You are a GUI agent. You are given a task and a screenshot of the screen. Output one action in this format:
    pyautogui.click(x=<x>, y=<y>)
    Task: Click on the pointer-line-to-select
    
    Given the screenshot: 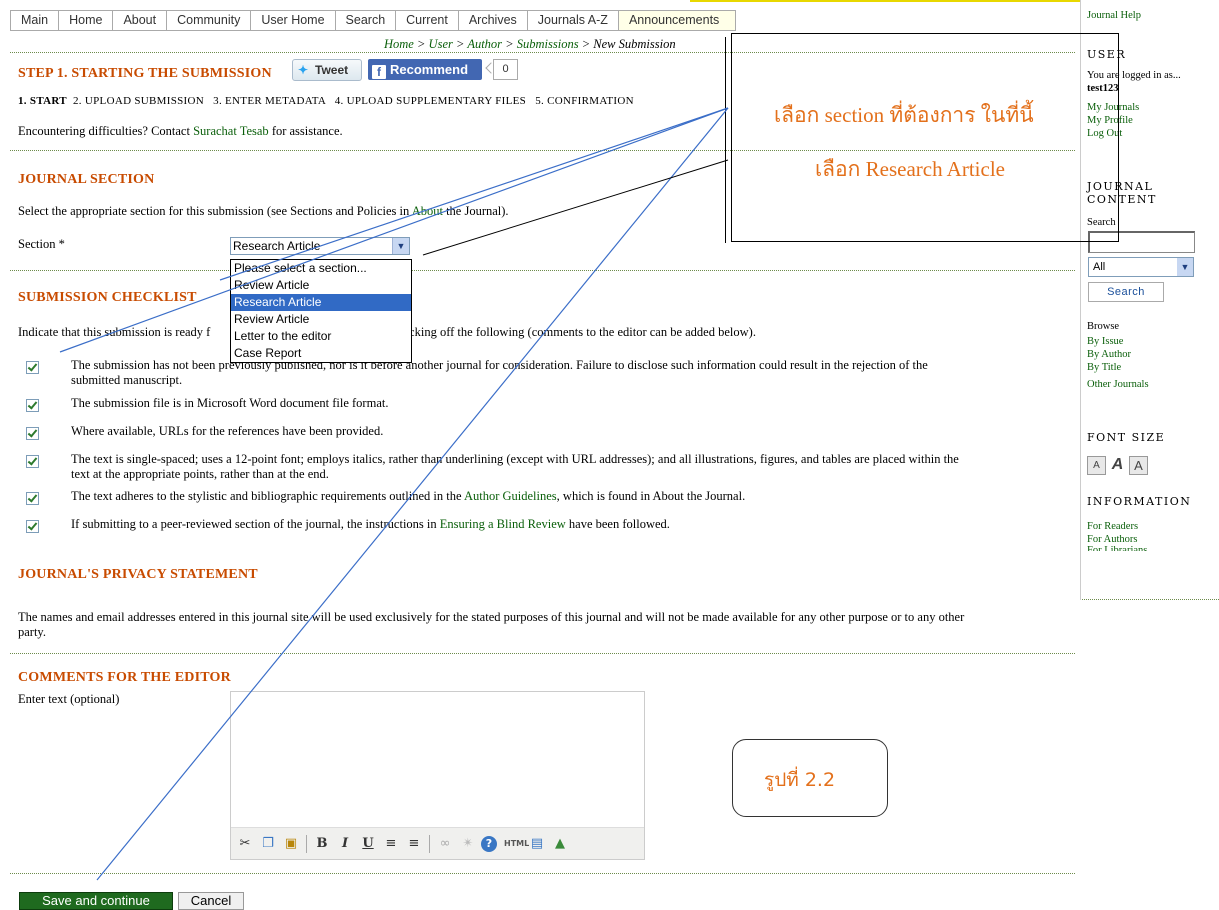 What is the action you would take?
    pyautogui.click(x=474, y=194)
    